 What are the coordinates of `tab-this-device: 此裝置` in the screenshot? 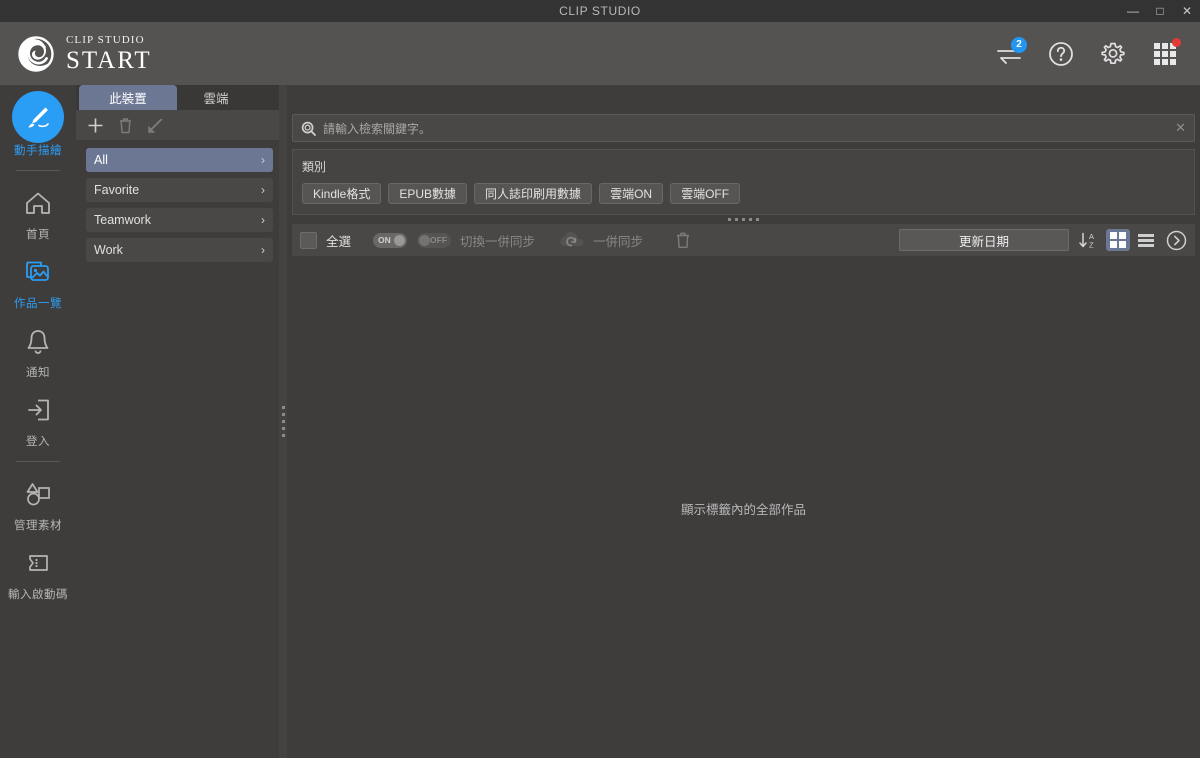 It's located at (128, 97).